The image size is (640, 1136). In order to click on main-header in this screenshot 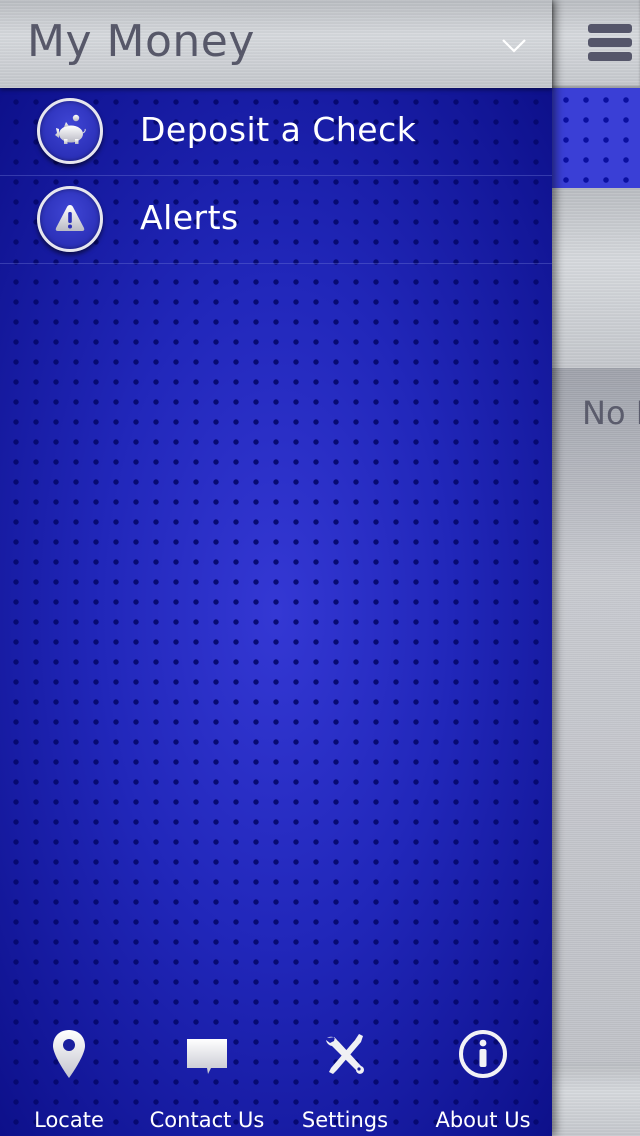, I will do `click(596, 44)`.